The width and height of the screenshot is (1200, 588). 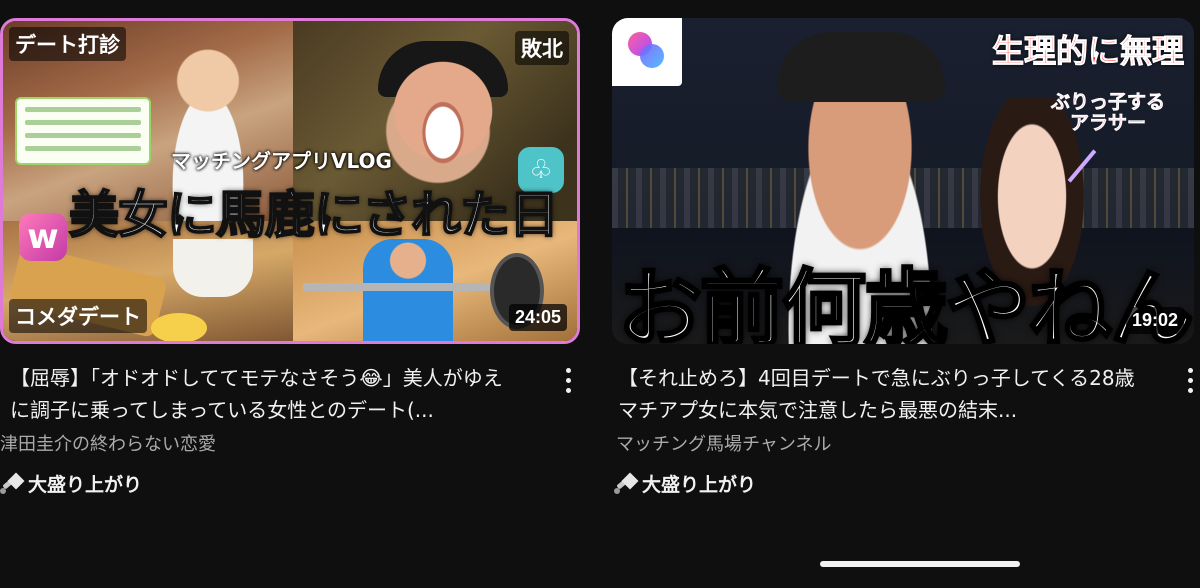 I want to click on thumbnail-tag: 敗北, so click(x=542, y=48).